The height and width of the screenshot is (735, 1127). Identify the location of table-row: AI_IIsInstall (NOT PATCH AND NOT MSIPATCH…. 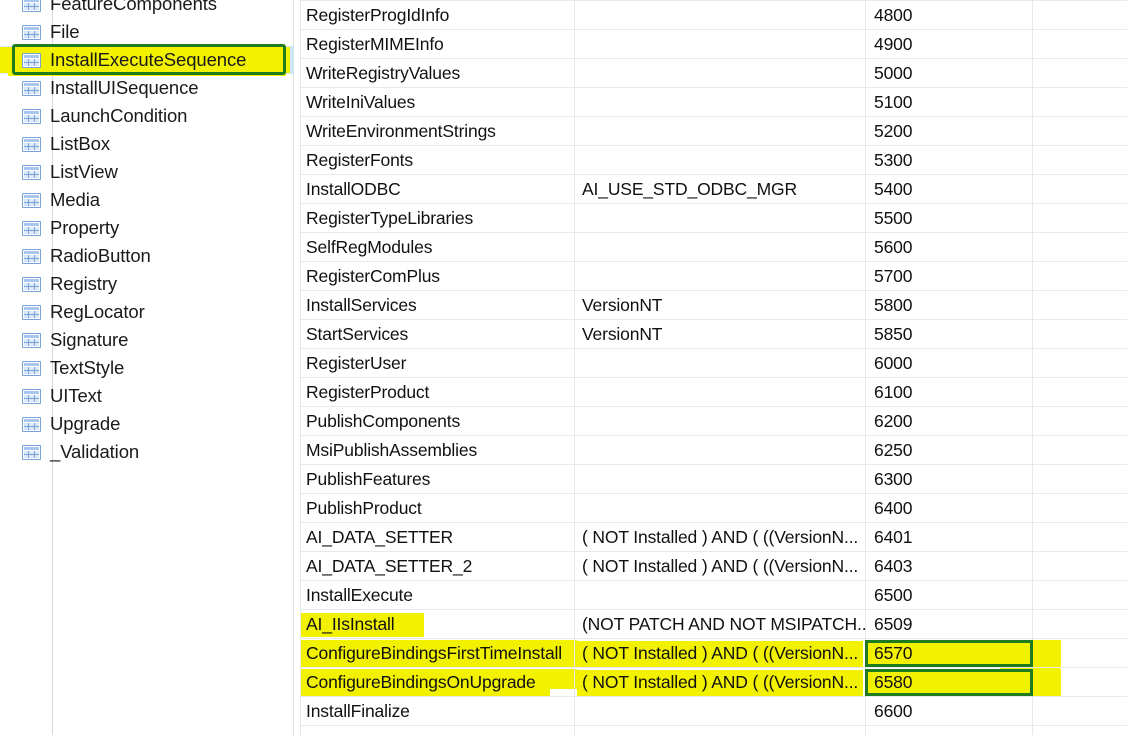
(713, 624).